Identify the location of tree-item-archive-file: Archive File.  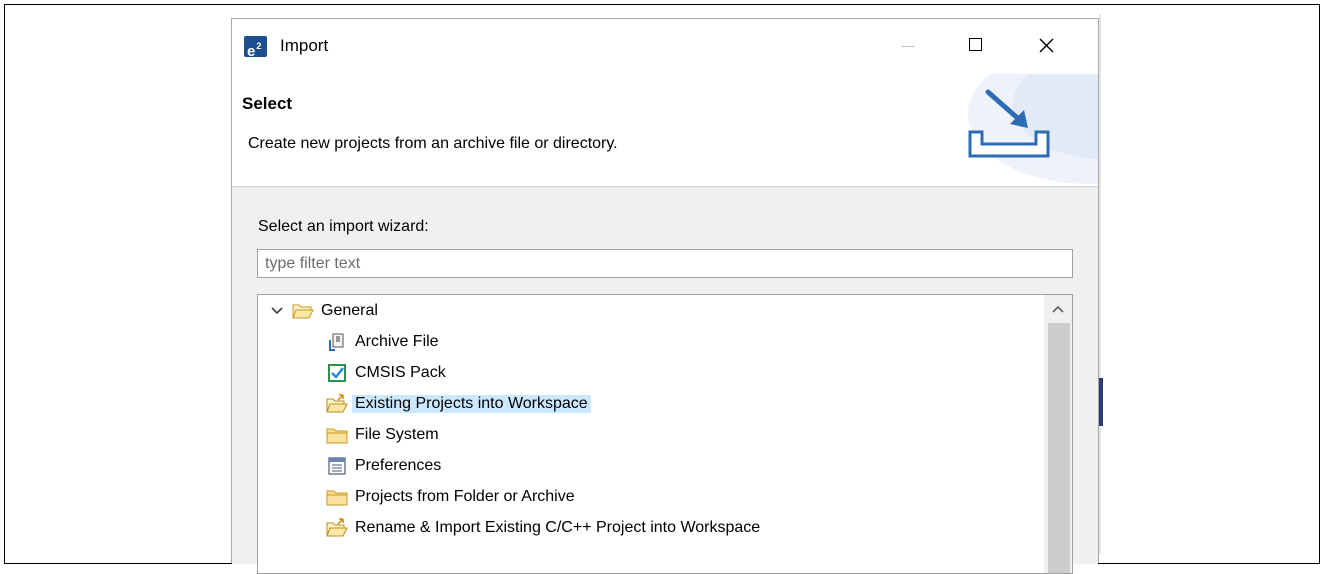
(384, 341).